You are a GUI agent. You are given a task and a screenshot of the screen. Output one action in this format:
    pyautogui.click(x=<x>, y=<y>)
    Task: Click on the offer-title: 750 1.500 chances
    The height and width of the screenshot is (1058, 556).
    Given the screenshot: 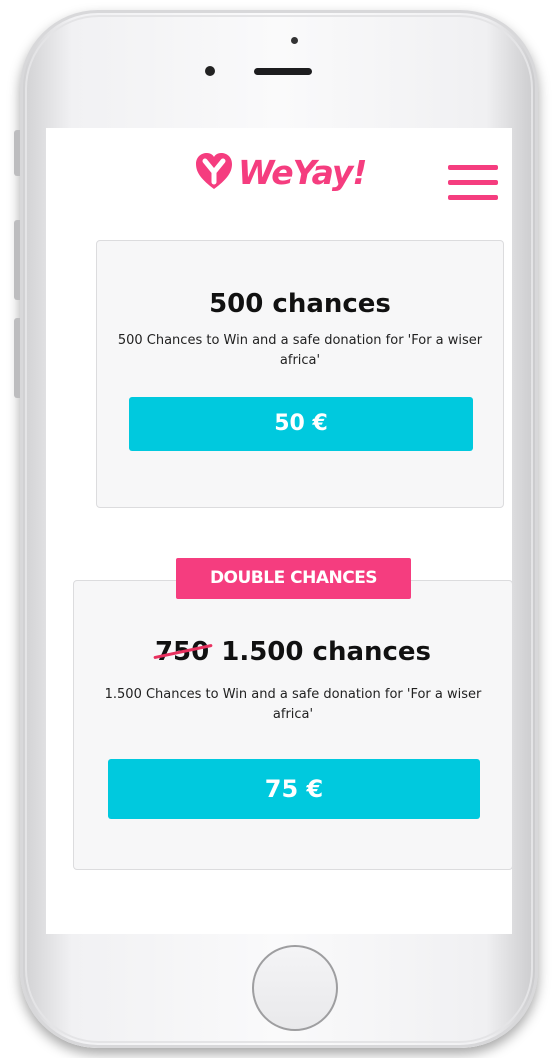 What is the action you would take?
    pyautogui.click(x=293, y=652)
    